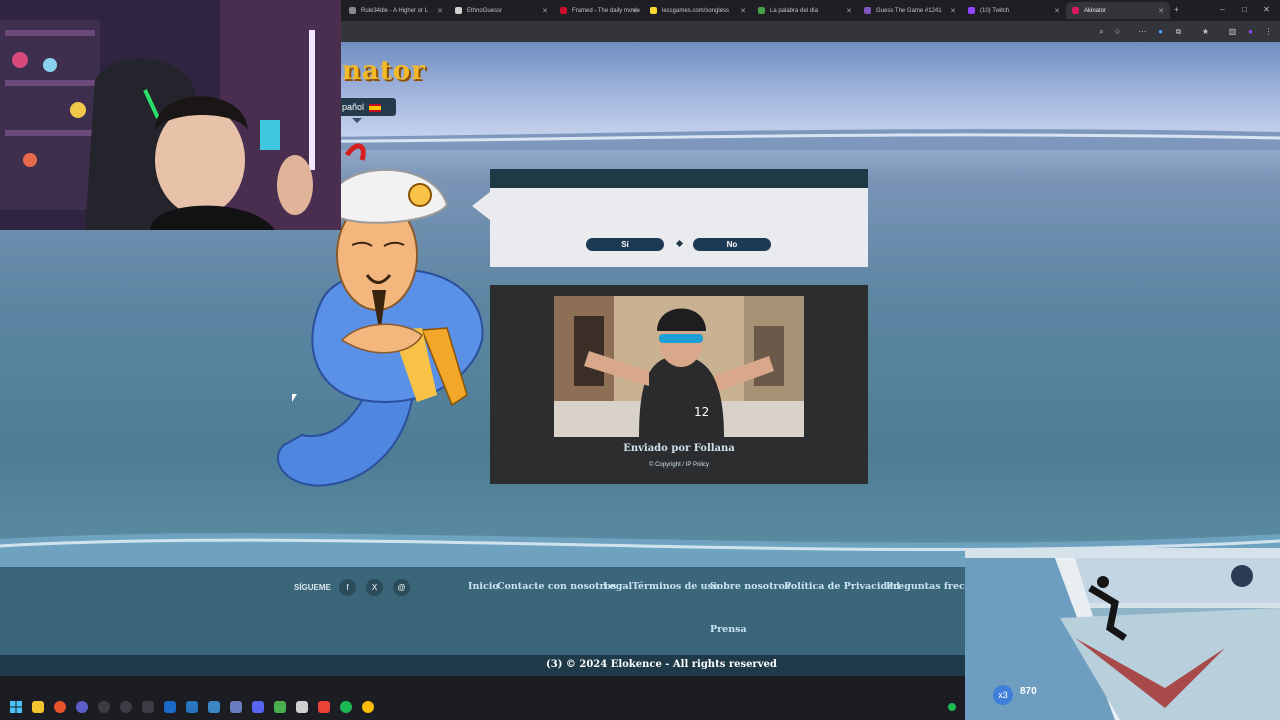 The image size is (1280, 720). Describe the element at coordinates (1250, 31) in the screenshot. I see `profile-avatar-icon: ●` at that location.